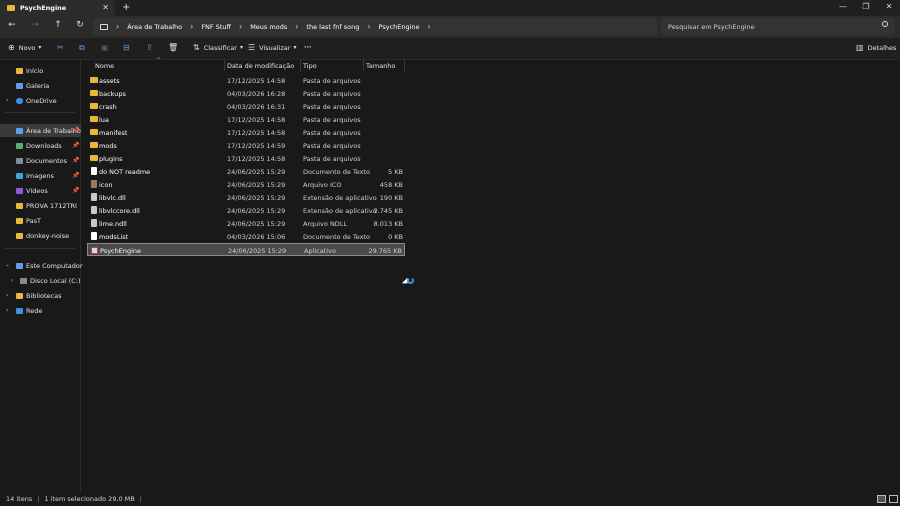 The width and height of the screenshot is (900, 506). I want to click on new-button: ⊕ Novo ▾, so click(26, 47).